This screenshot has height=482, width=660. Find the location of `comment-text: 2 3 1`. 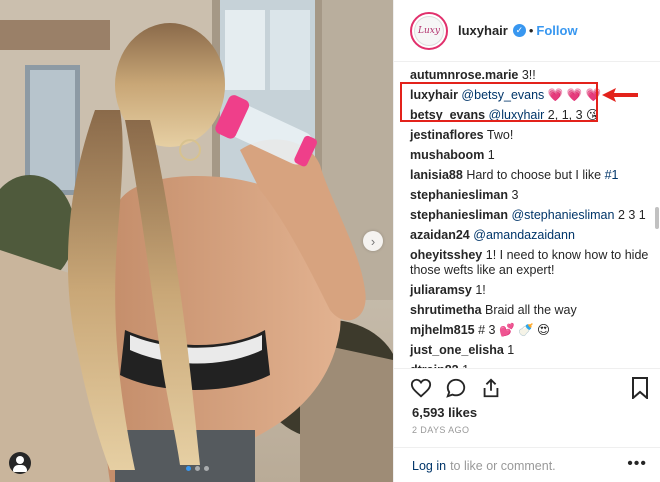

comment-text: 2 3 1 is located at coordinates (631, 215).